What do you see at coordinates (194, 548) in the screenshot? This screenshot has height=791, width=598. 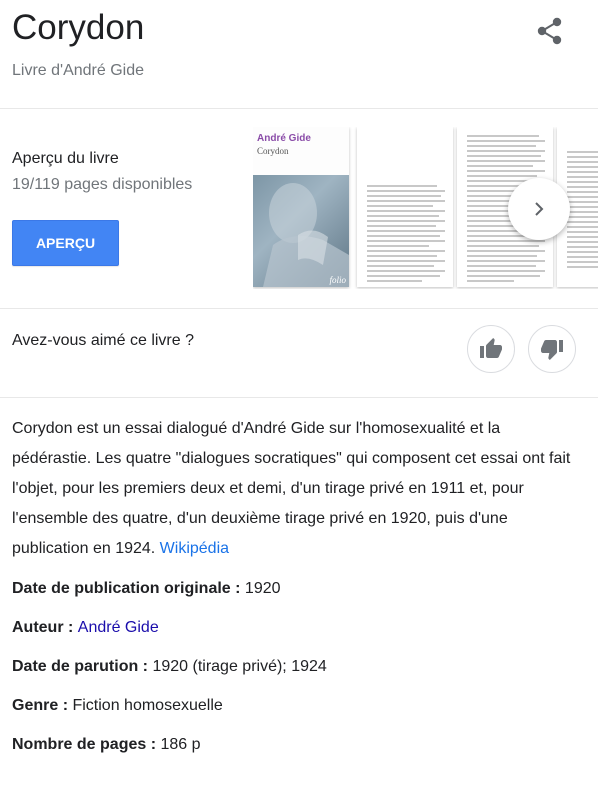 I see `wikipedia-link: Wikipédia` at bounding box center [194, 548].